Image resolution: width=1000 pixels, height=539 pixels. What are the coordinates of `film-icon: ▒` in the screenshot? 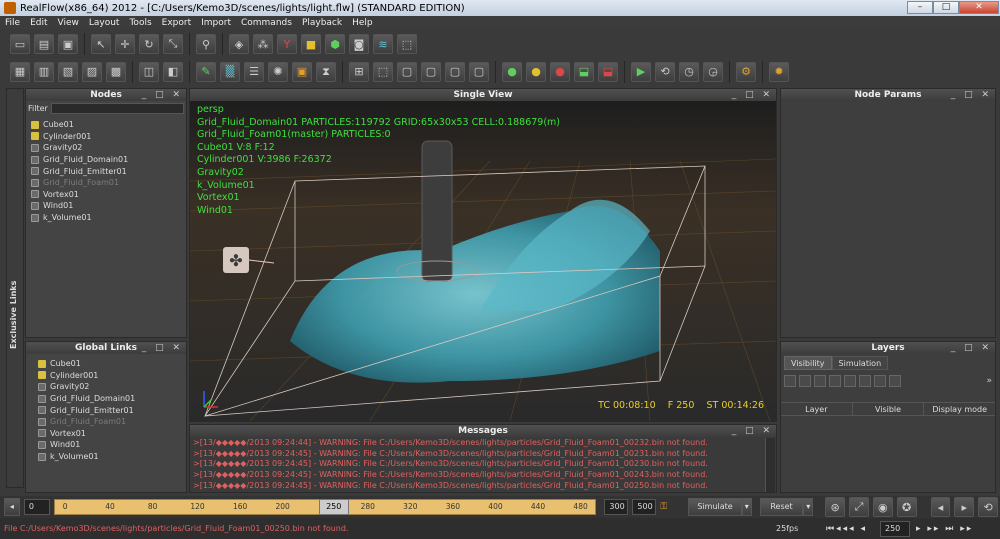 It's located at (230, 71).